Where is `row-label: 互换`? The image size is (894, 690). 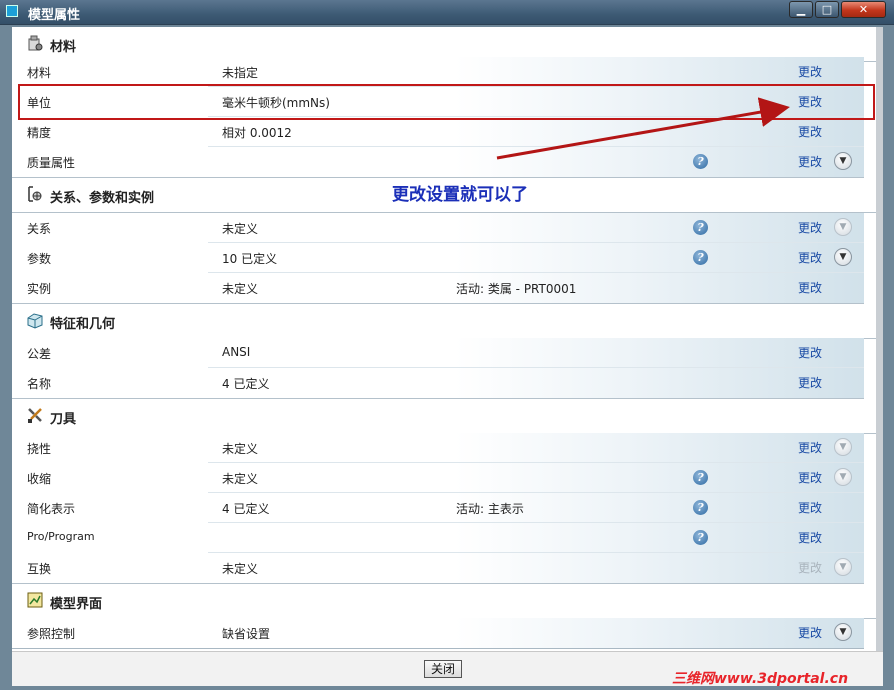 row-label: 互换 is located at coordinates (39, 569).